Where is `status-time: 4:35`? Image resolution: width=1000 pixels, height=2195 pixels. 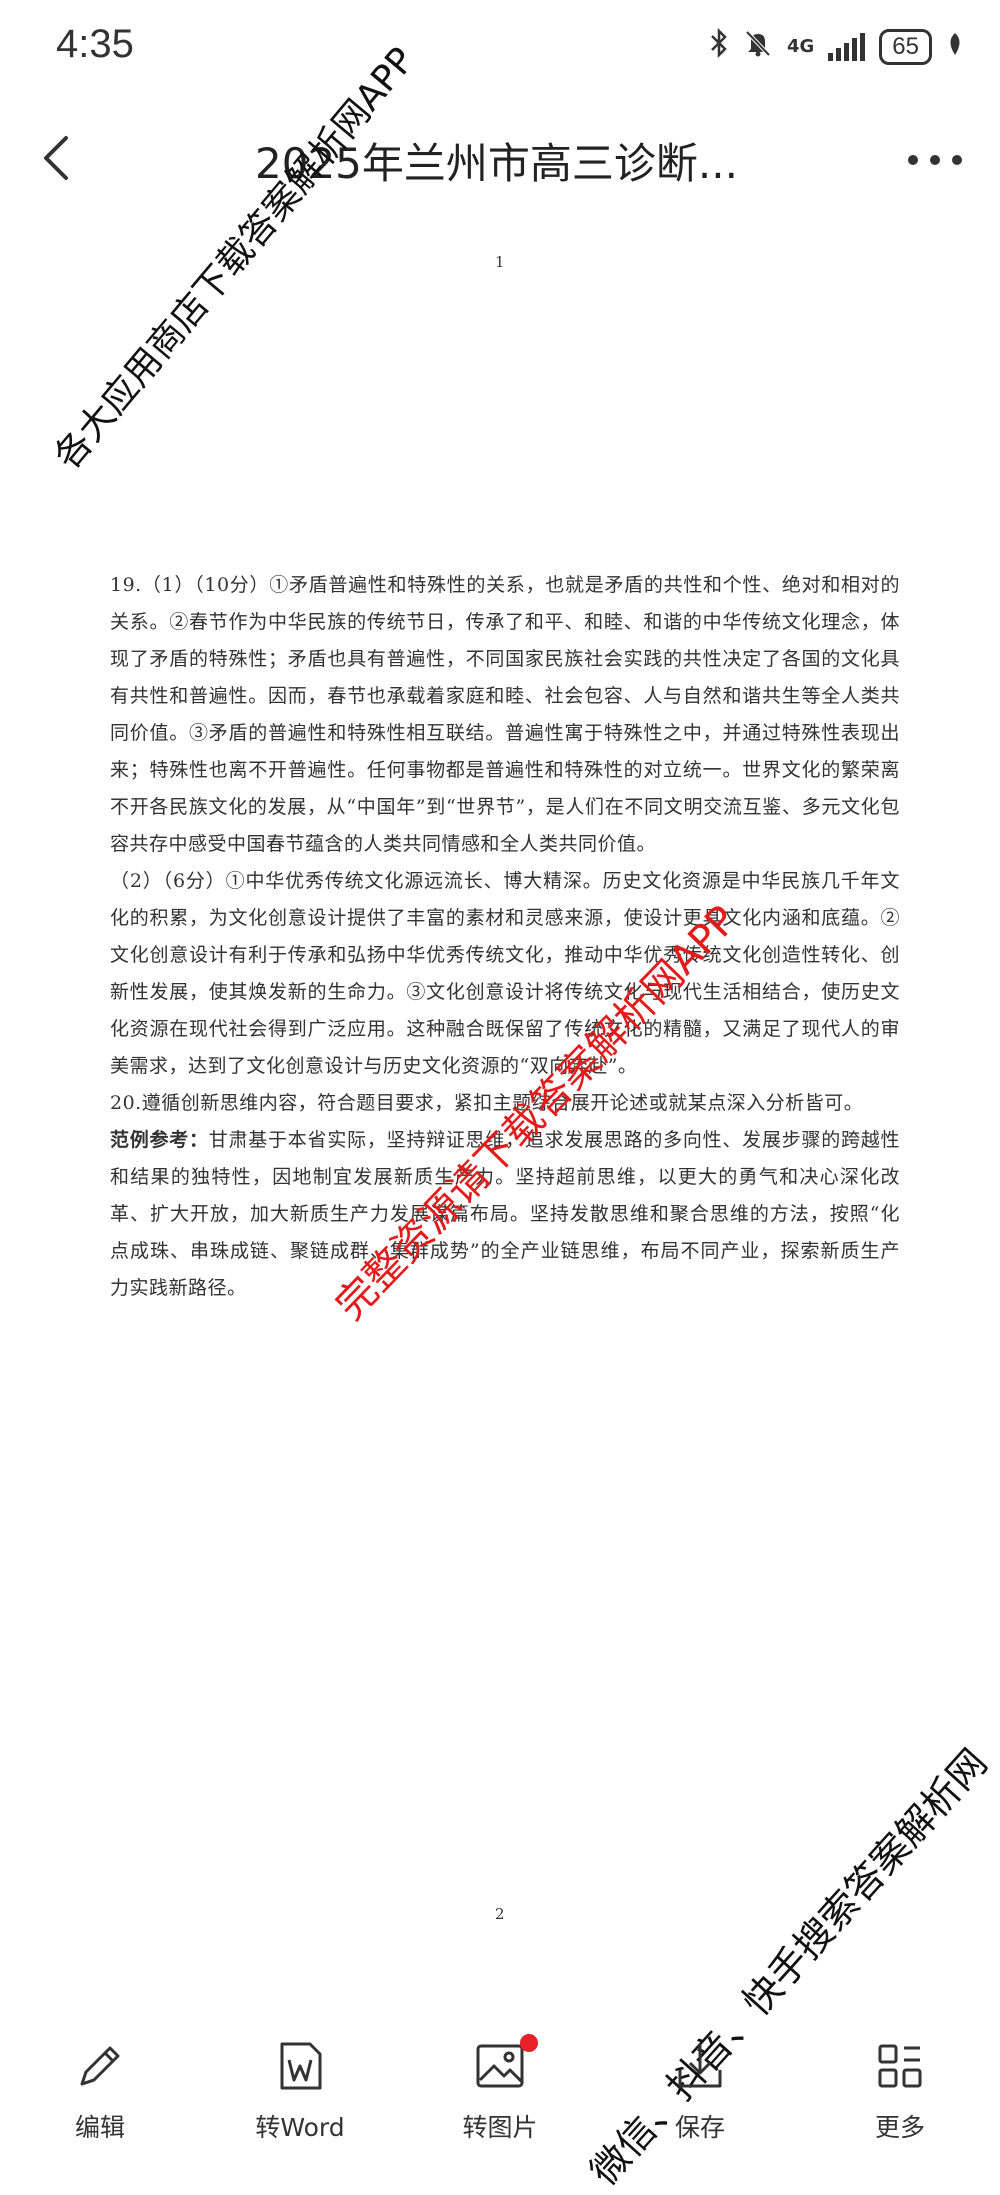
status-time: 4:35 is located at coordinates (95, 44).